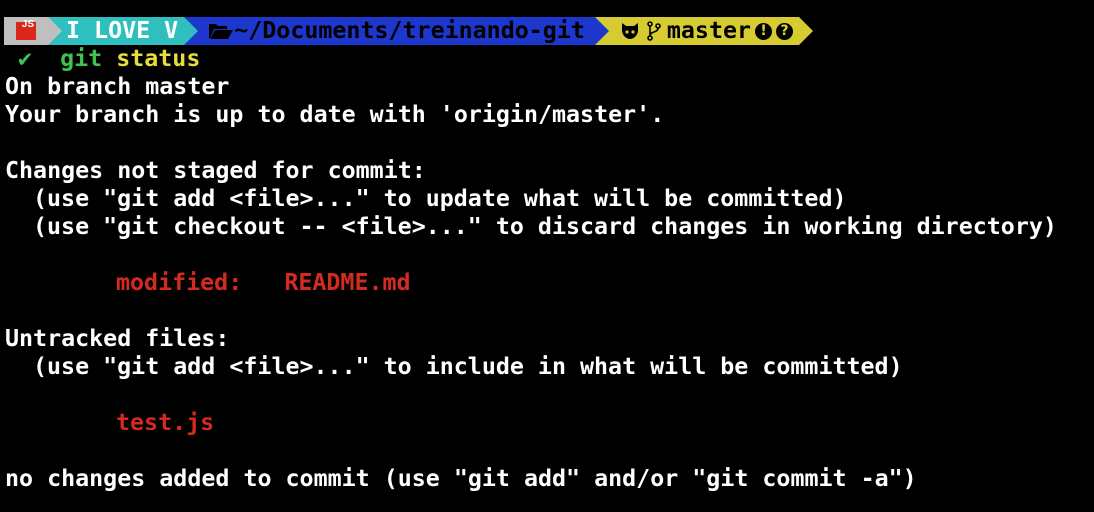 This screenshot has height=512, width=1094. Describe the element at coordinates (165, 422) in the screenshot. I see `untracked-file: test.js` at that location.